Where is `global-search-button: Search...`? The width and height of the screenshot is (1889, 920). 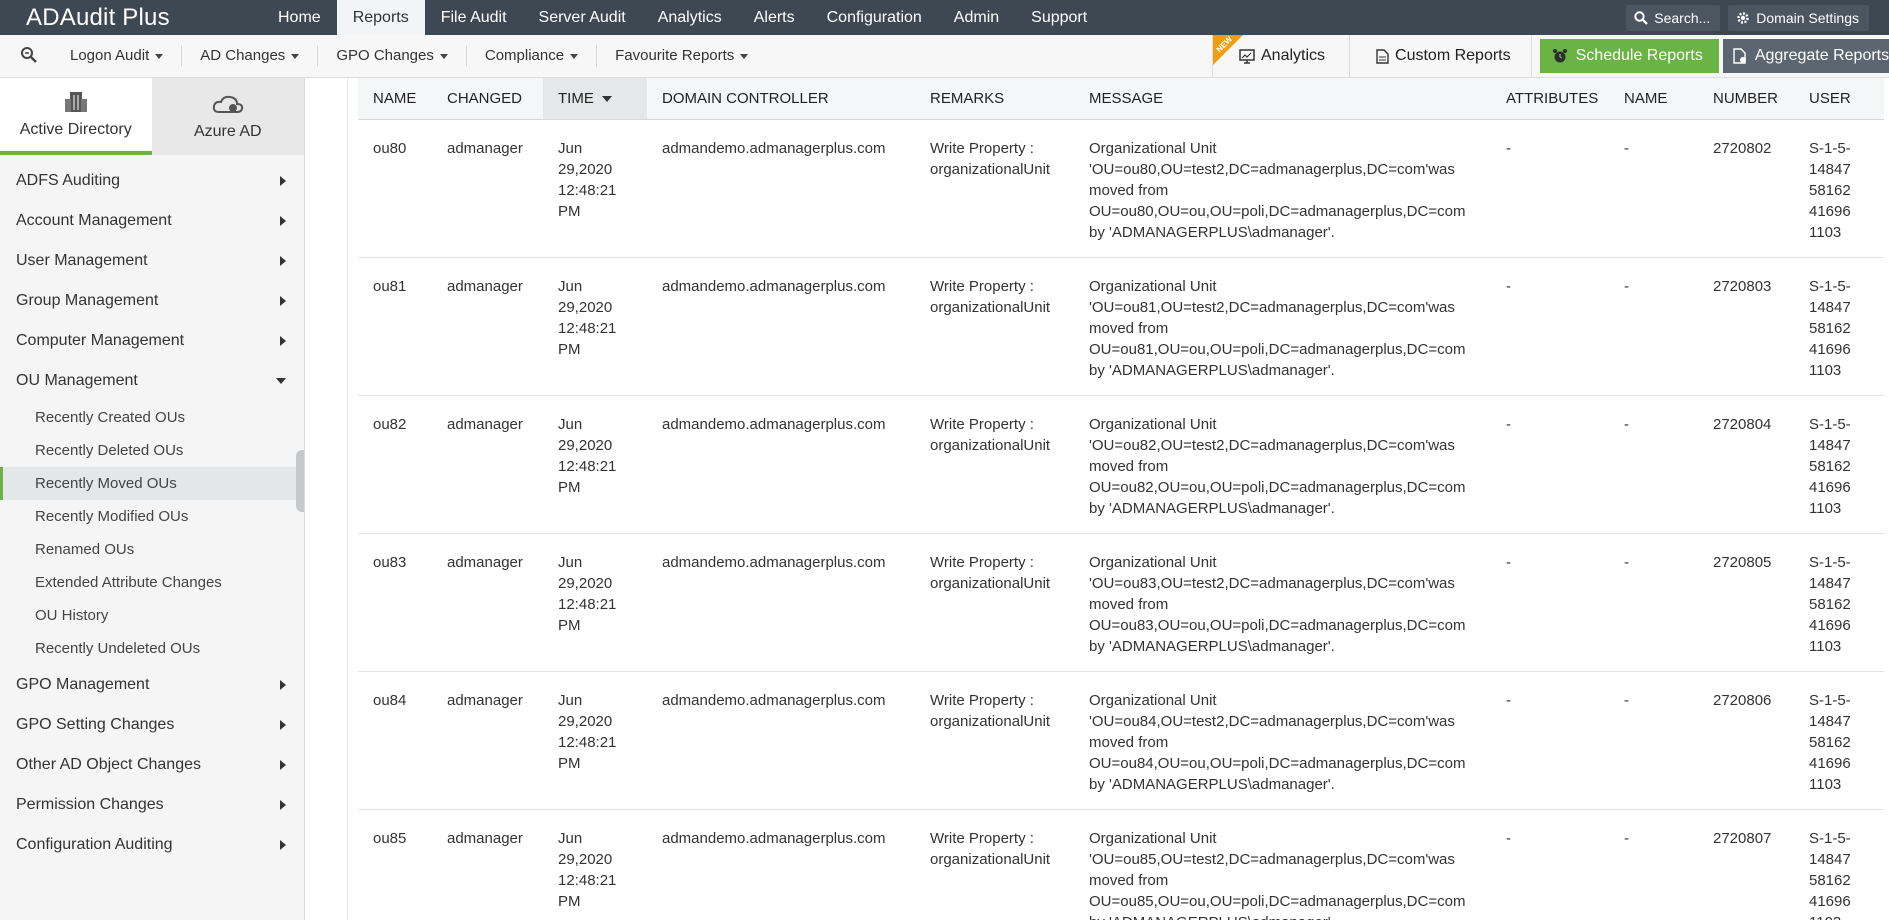
global-search-button: Search... is located at coordinates (1673, 18).